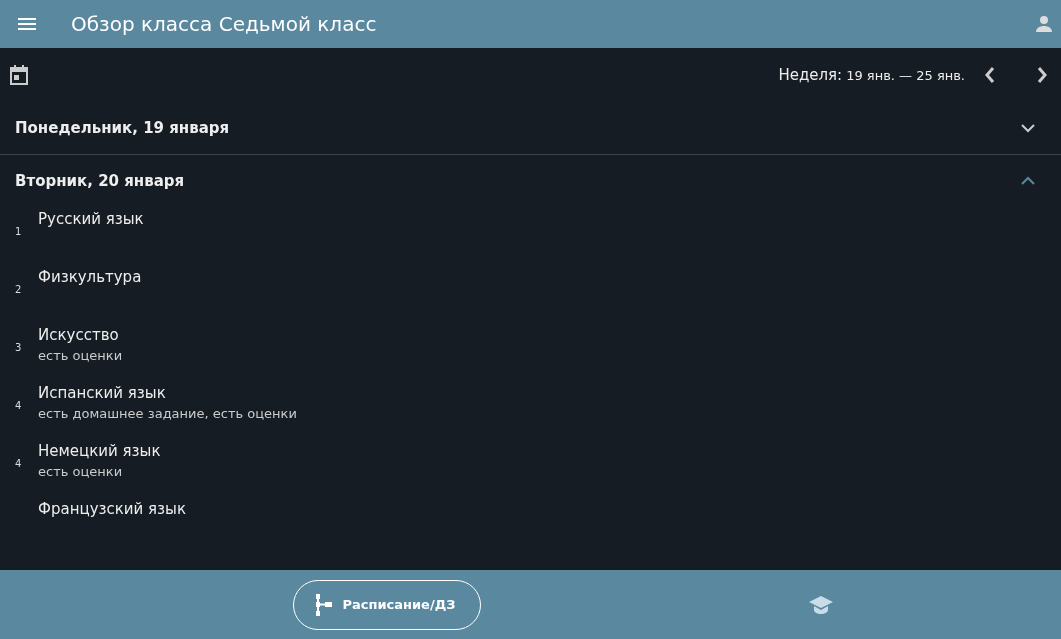 Image resolution: width=1061 pixels, height=639 pixels. What do you see at coordinates (810, 75) in the screenshot?
I see `week-label: Неделя:` at bounding box center [810, 75].